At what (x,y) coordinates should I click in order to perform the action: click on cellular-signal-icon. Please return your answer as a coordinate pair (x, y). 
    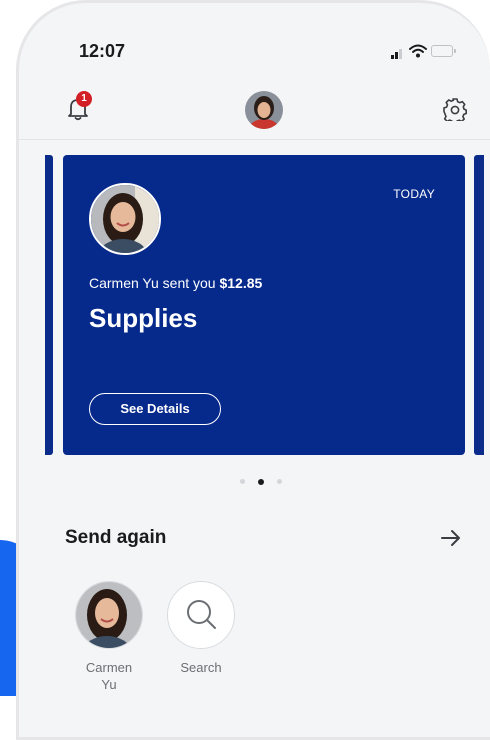
    Looking at the image, I should click on (398, 53).